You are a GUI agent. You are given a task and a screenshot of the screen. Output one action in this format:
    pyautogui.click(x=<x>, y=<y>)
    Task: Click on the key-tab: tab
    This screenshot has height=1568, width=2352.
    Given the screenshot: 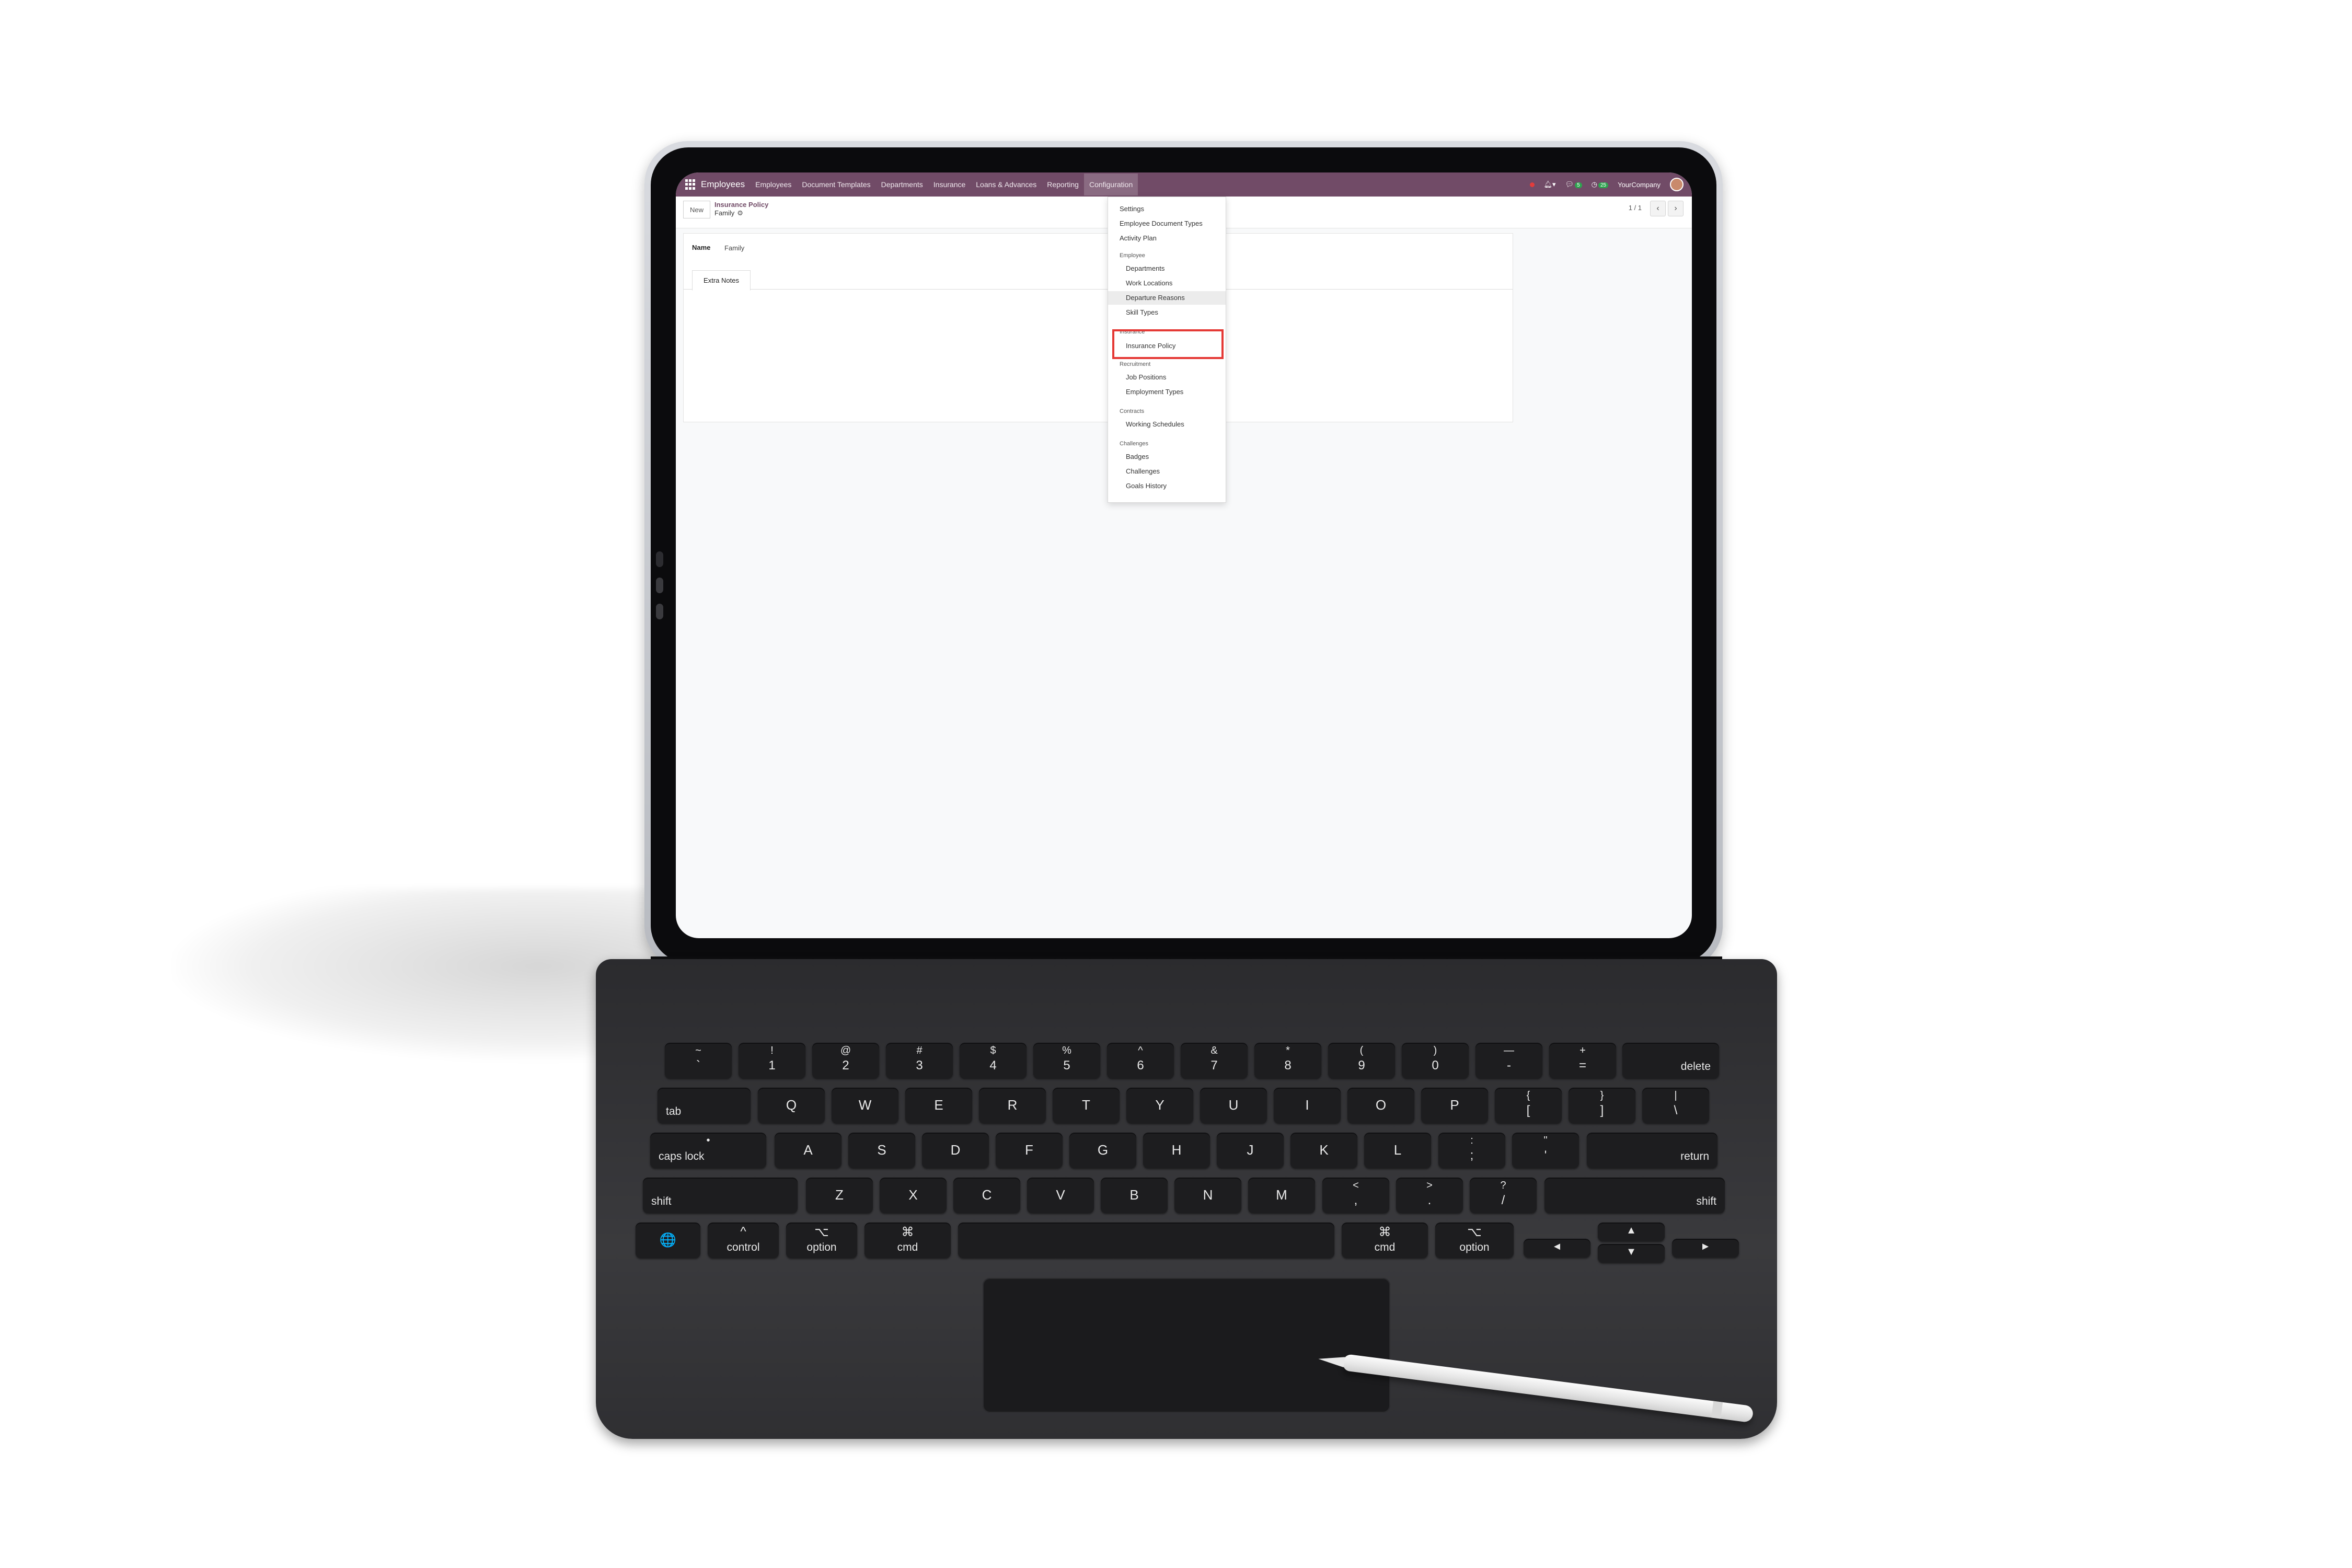 What is the action you would take?
    pyautogui.click(x=704, y=1105)
    